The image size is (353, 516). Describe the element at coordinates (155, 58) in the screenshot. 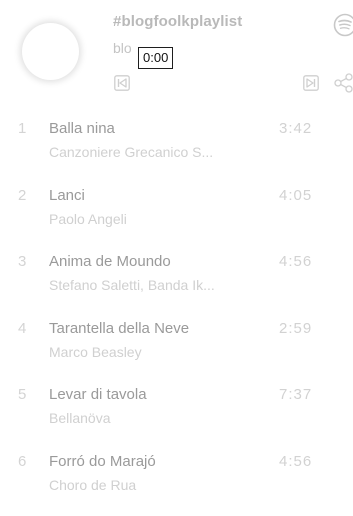

I see `current-time-tooltip: 0:00` at that location.